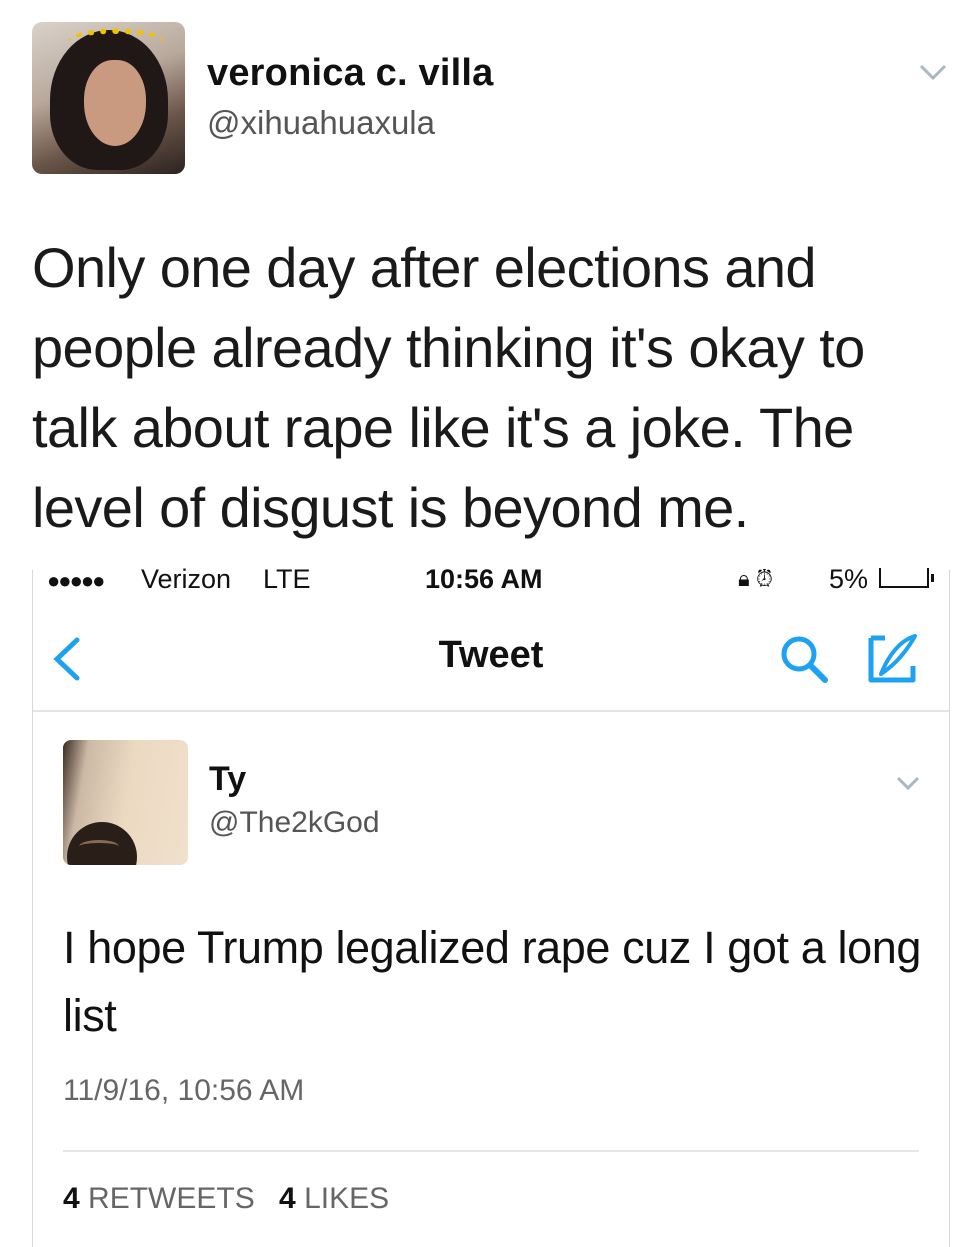  I want to click on tweet-timestamp: 11/9/16, 10:56 AM, so click(184, 1090).